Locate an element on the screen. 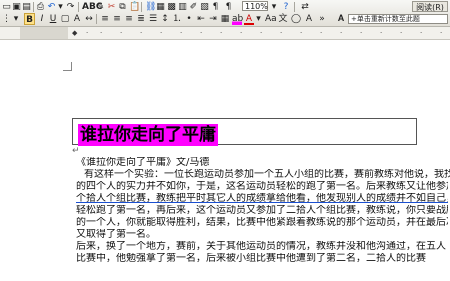  compare-icon: ⇄ is located at coordinates (305, 7).